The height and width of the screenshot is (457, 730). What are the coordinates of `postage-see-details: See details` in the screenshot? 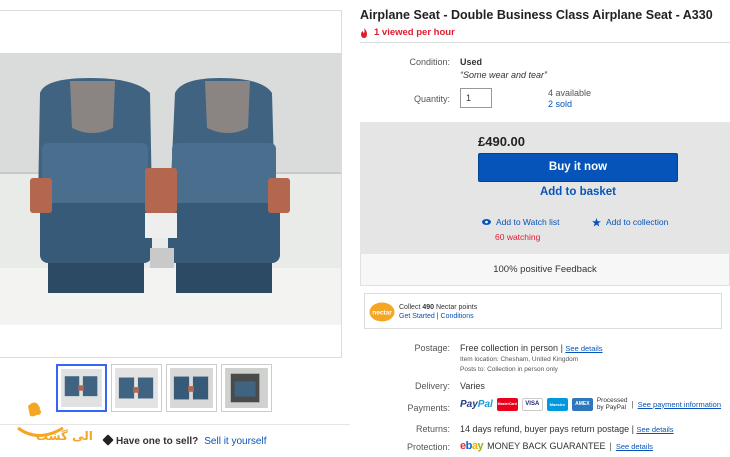 It's located at (583, 348).